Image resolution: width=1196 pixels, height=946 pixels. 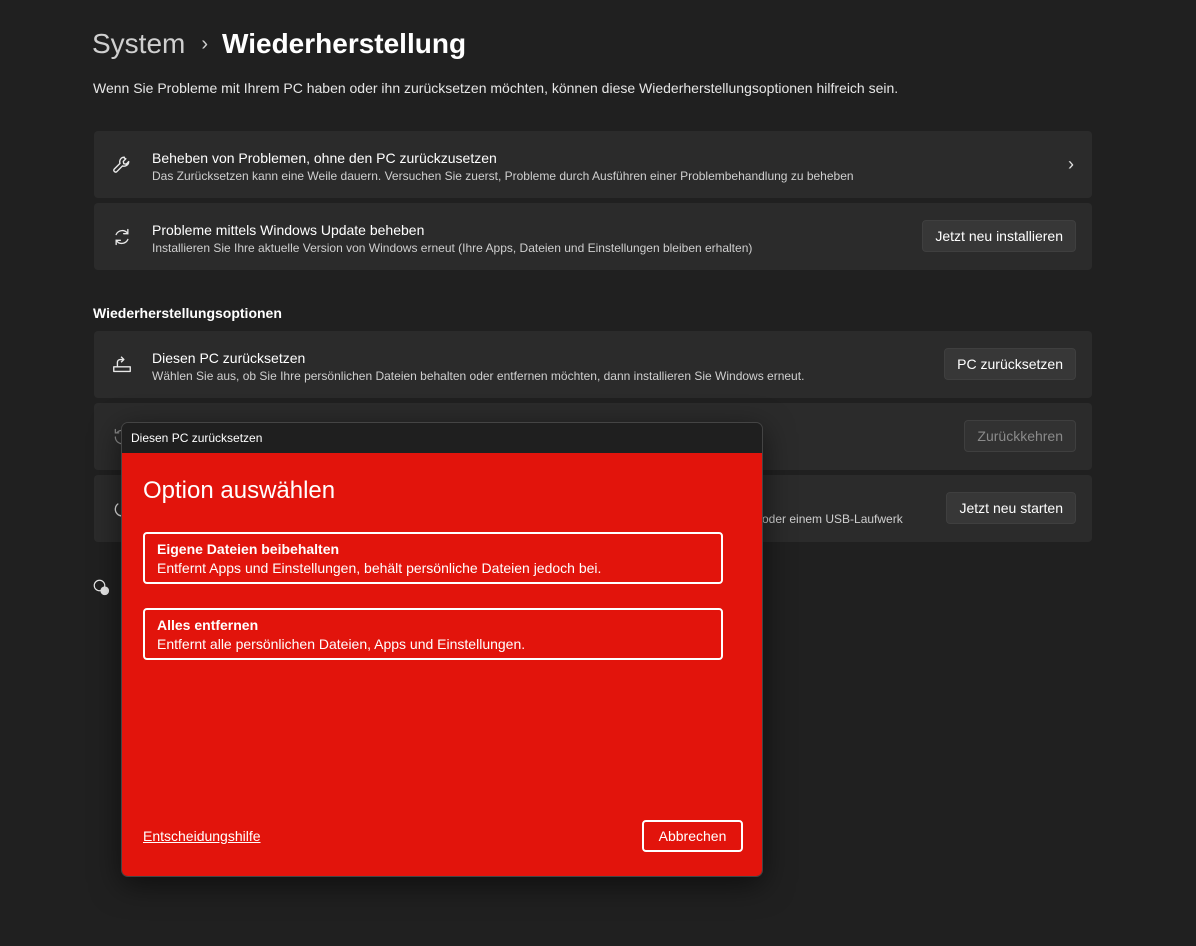 What do you see at coordinates (1020, 436) in the screenshot?
I see `go-back-button: Zurückkehren` at bounding box center [1020, 436].